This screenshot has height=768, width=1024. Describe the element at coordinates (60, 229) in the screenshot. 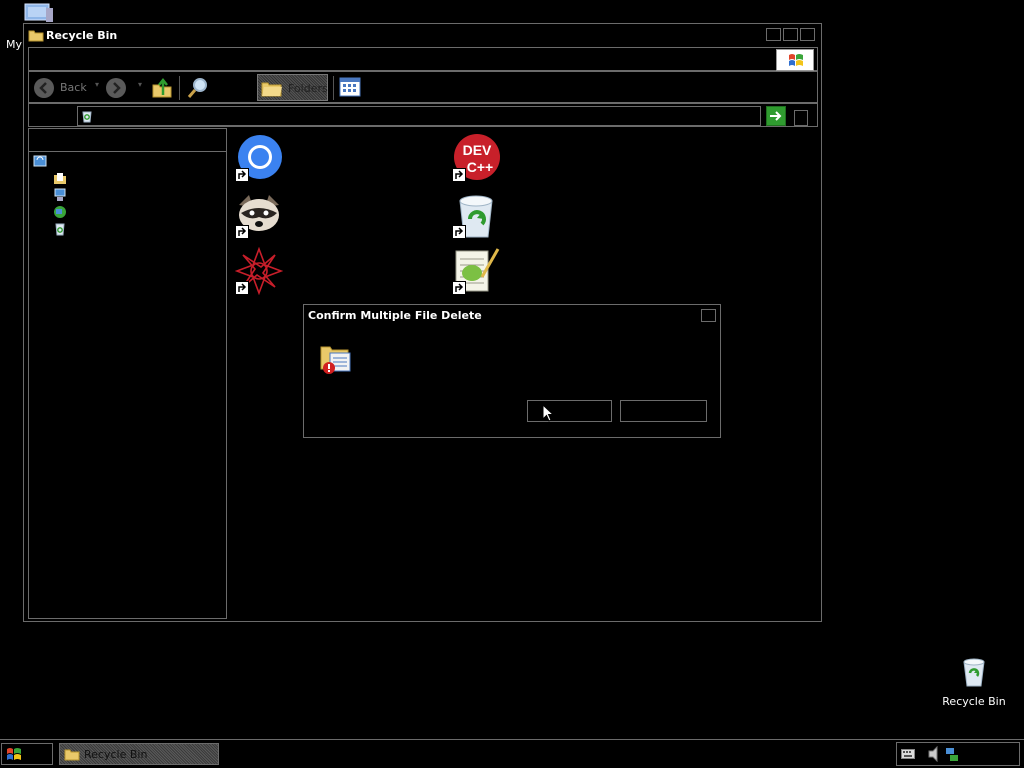

I see `recycle-bin-tree-icon` at that location.